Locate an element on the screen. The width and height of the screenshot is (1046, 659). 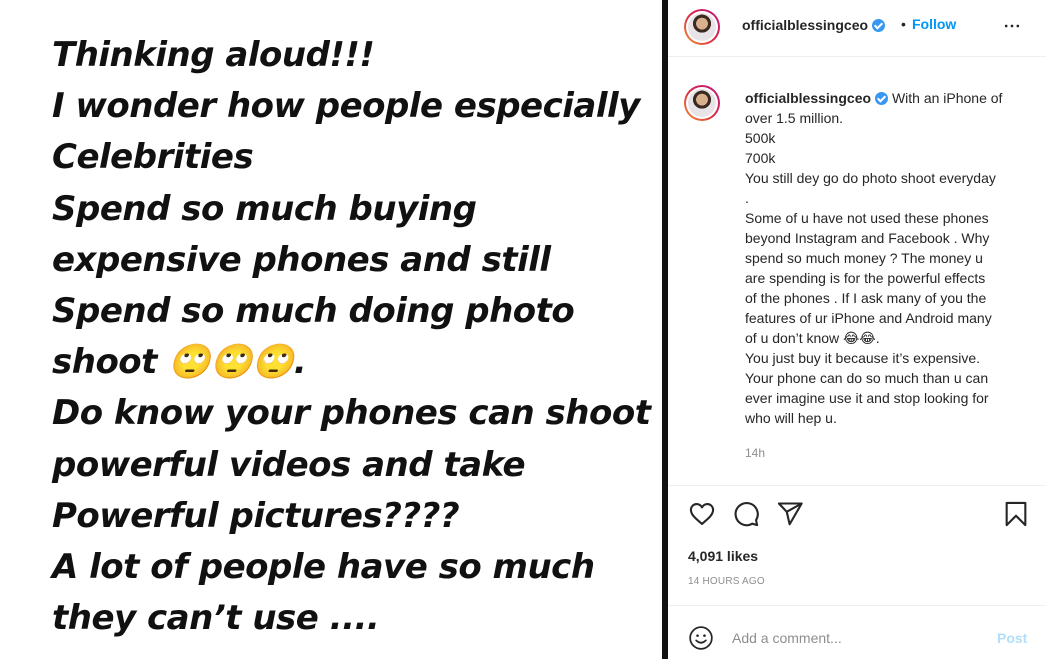
caption-line: ever imagine use it and stop looking for is located at coordinates (867, 398).